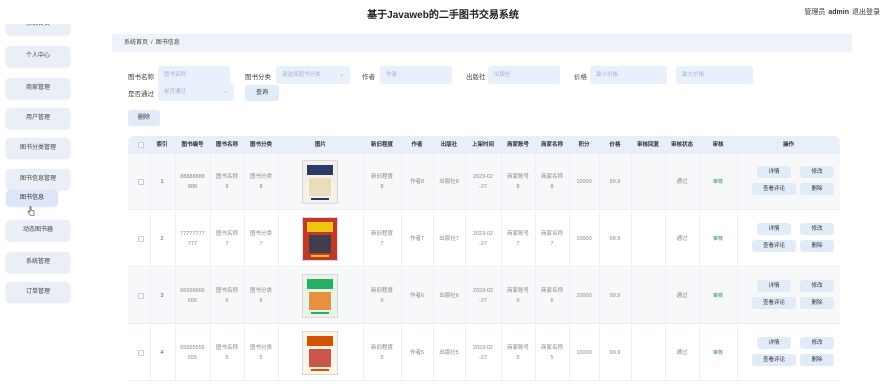 The image size is (886, 384). I want to click on cell-publisher: 出版社7, so click(449, 239).